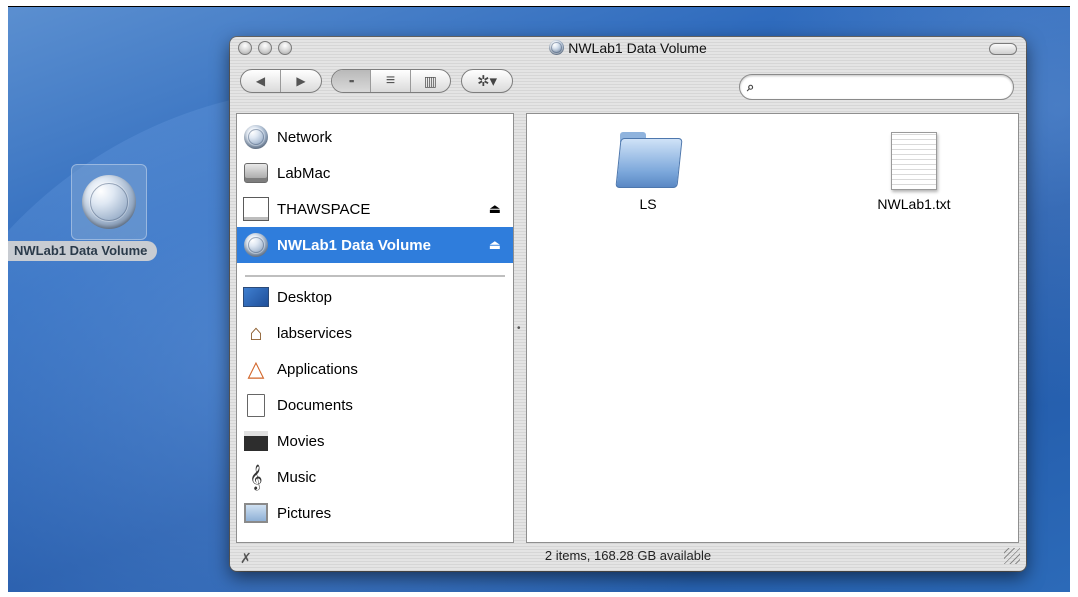 The image size is (1078, 597). What do you see at coordinates (648, 204) in the screenshot?
I see `file-name: LS` at bounding box center [648, 204].